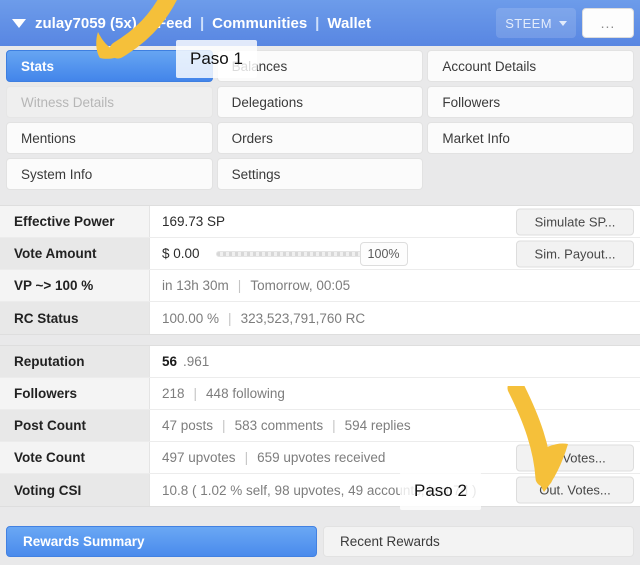  What do you see at coordinates (173, 393) in the screenshot?
I see `followers-count: 218` at bounding box center [173, 393].